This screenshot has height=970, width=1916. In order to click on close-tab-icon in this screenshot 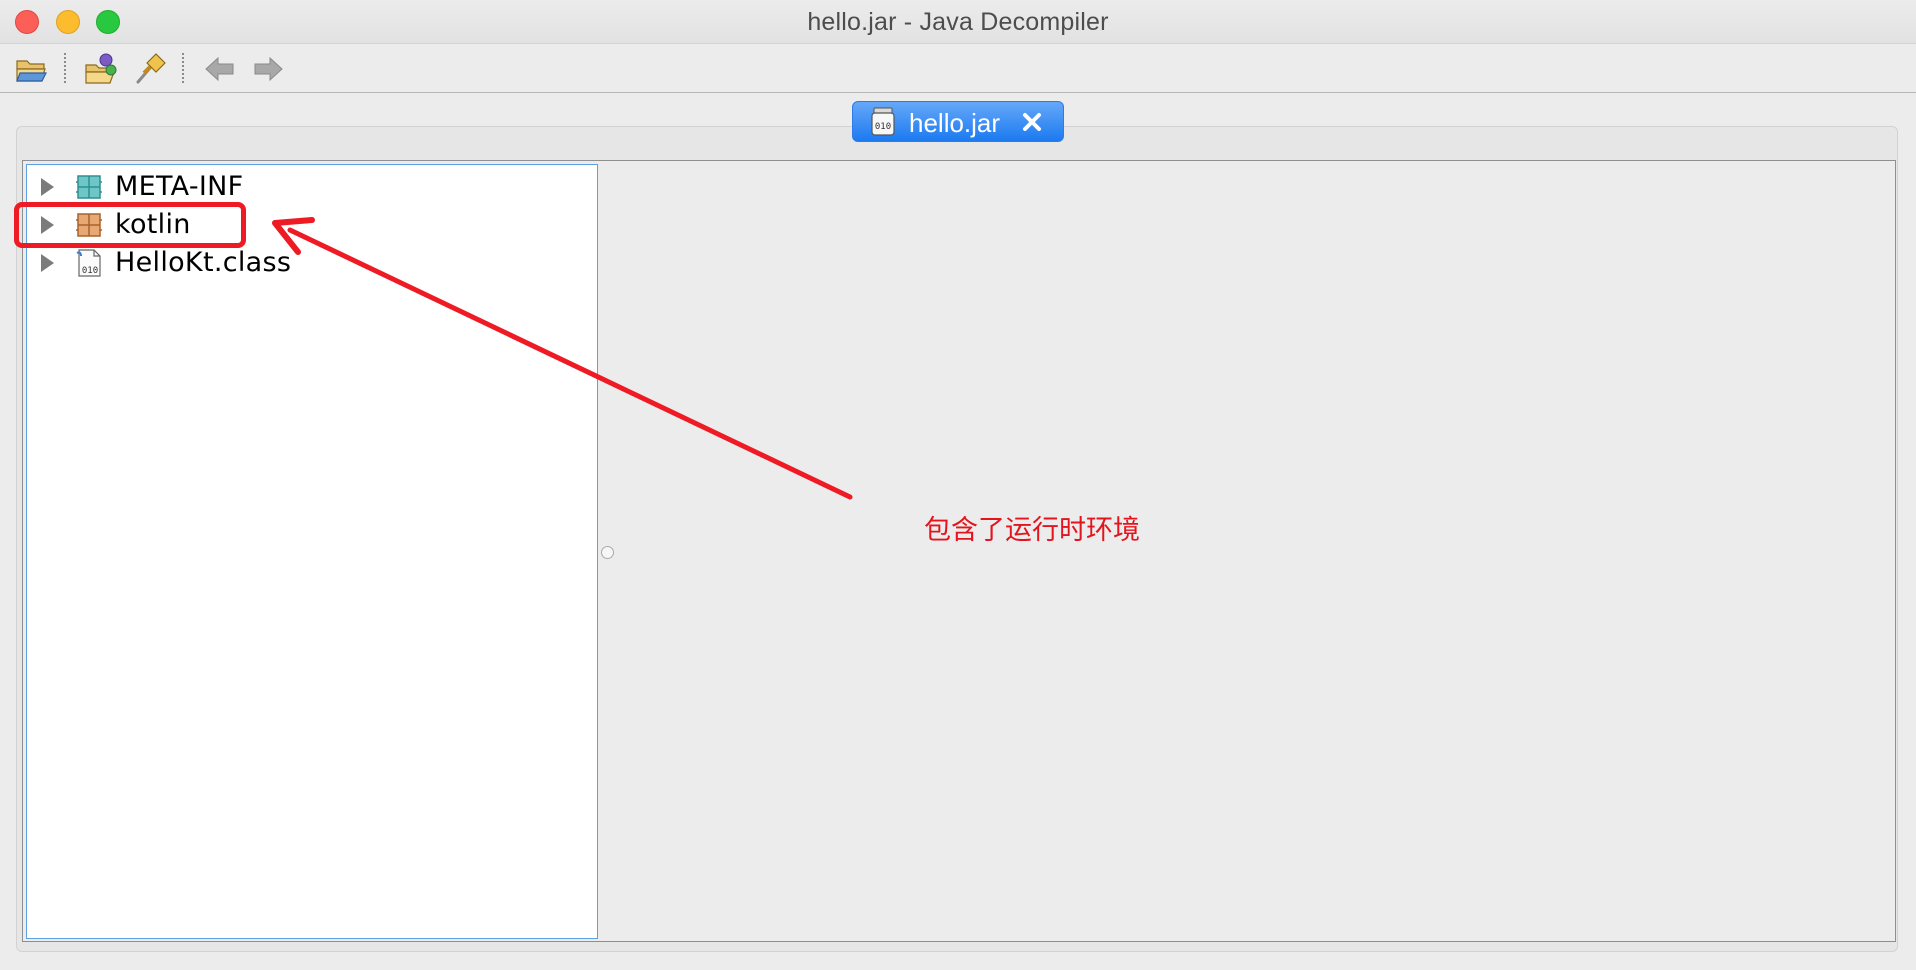, I will do `click(1032, 122)`.